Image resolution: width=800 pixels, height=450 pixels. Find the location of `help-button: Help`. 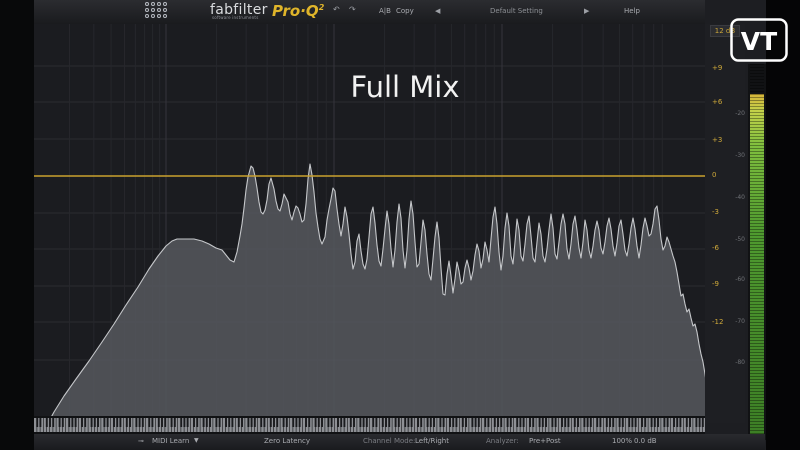

help-button: Help is located at coordinates (632, 11).